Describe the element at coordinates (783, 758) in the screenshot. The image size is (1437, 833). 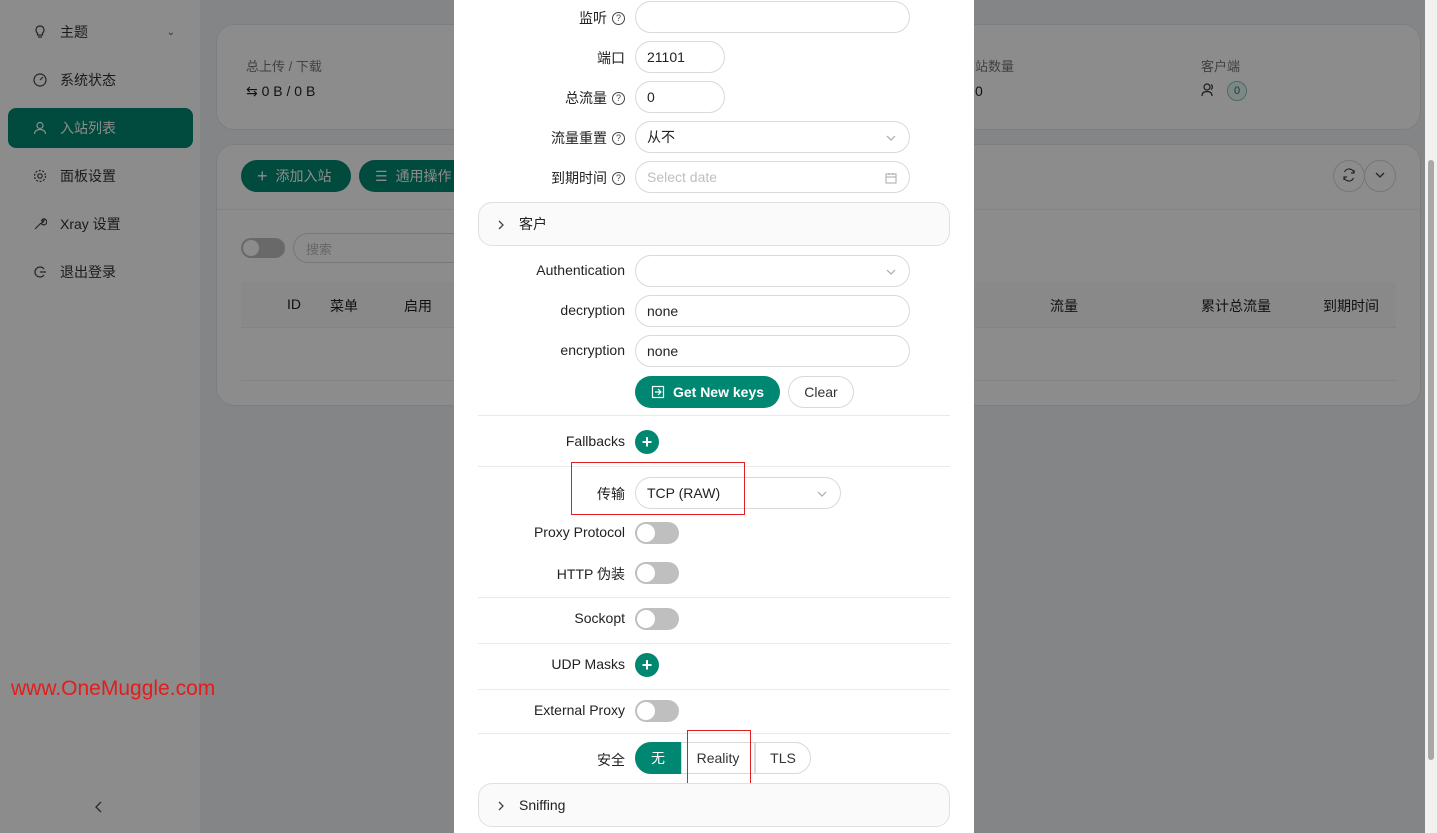
I see `security-option-tls: TLS` at that location.